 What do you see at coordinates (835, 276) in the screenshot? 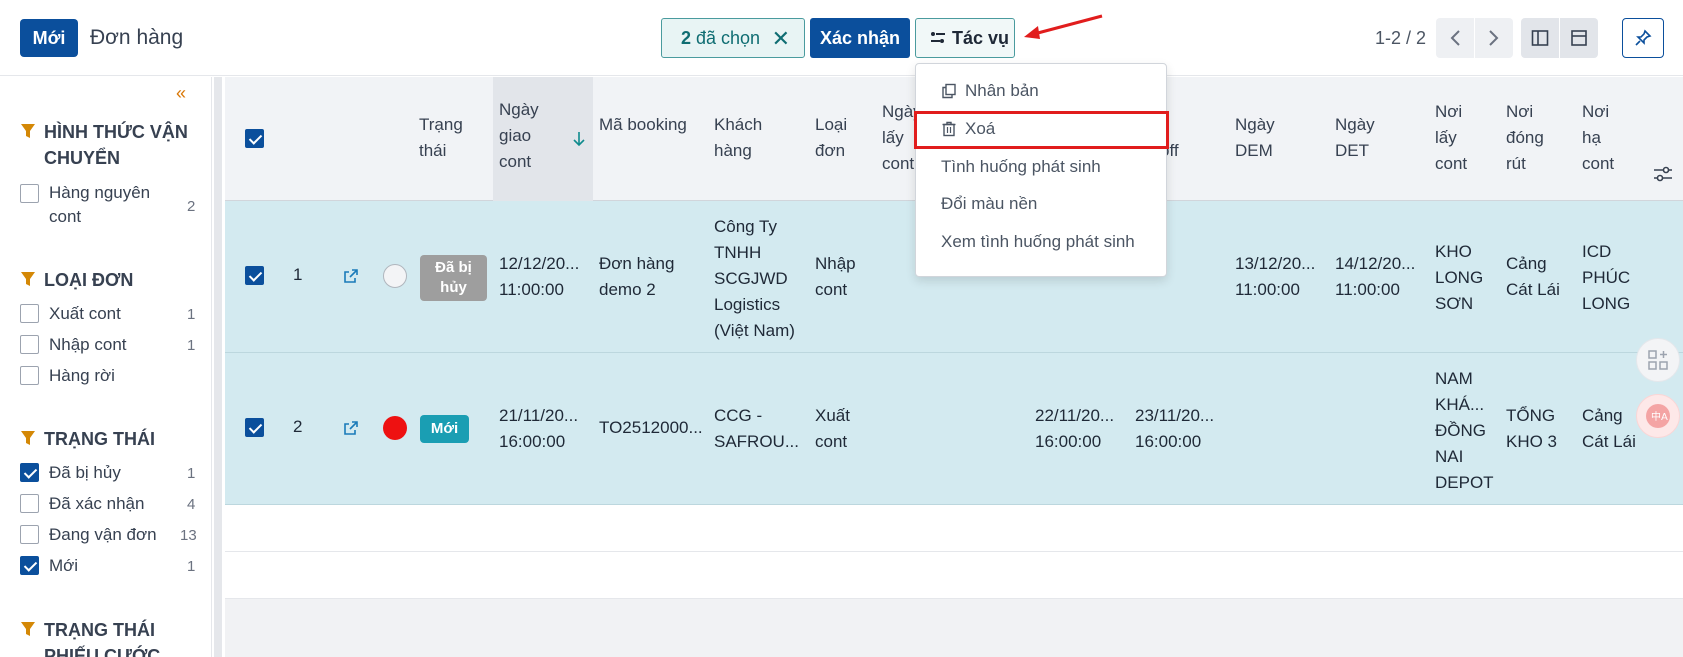
I see `cell-order-type: Nhập cont` at bounding box center [835, 276].